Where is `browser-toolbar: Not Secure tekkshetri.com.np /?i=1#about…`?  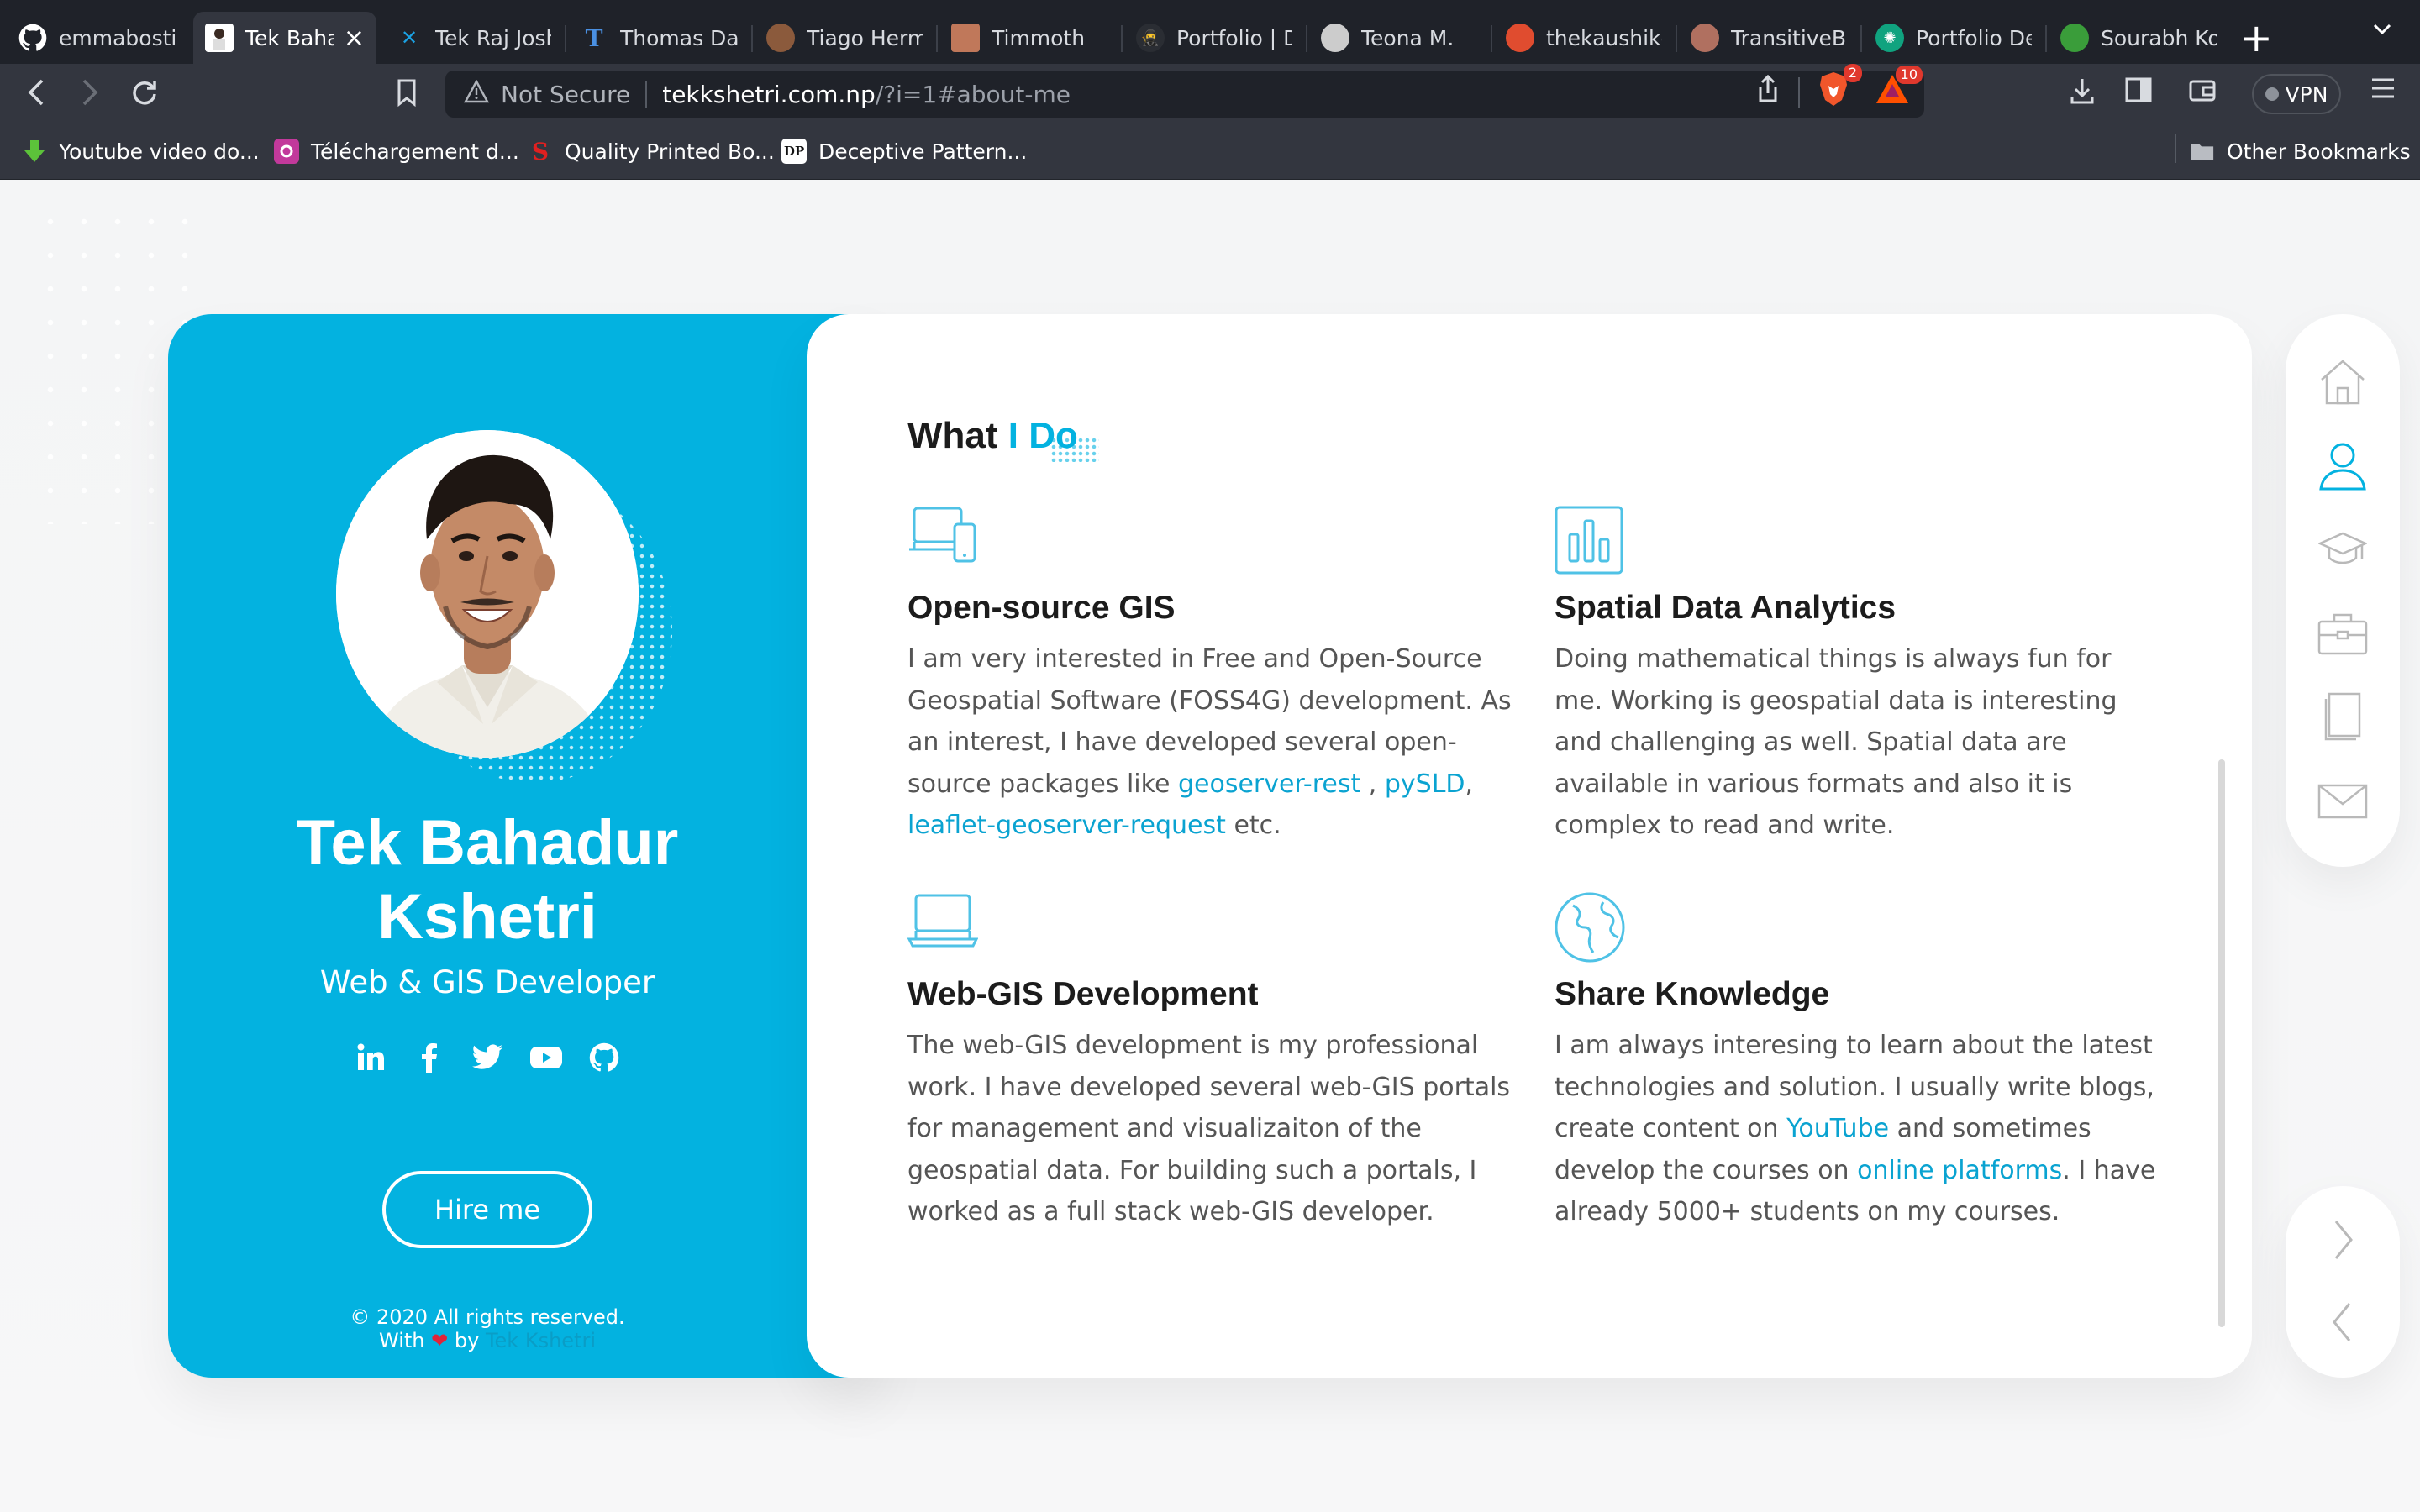
browser-toolbar: Not Secure tekkshetri.com.np /?i=1#about… is located at coordinates (1210, 94).